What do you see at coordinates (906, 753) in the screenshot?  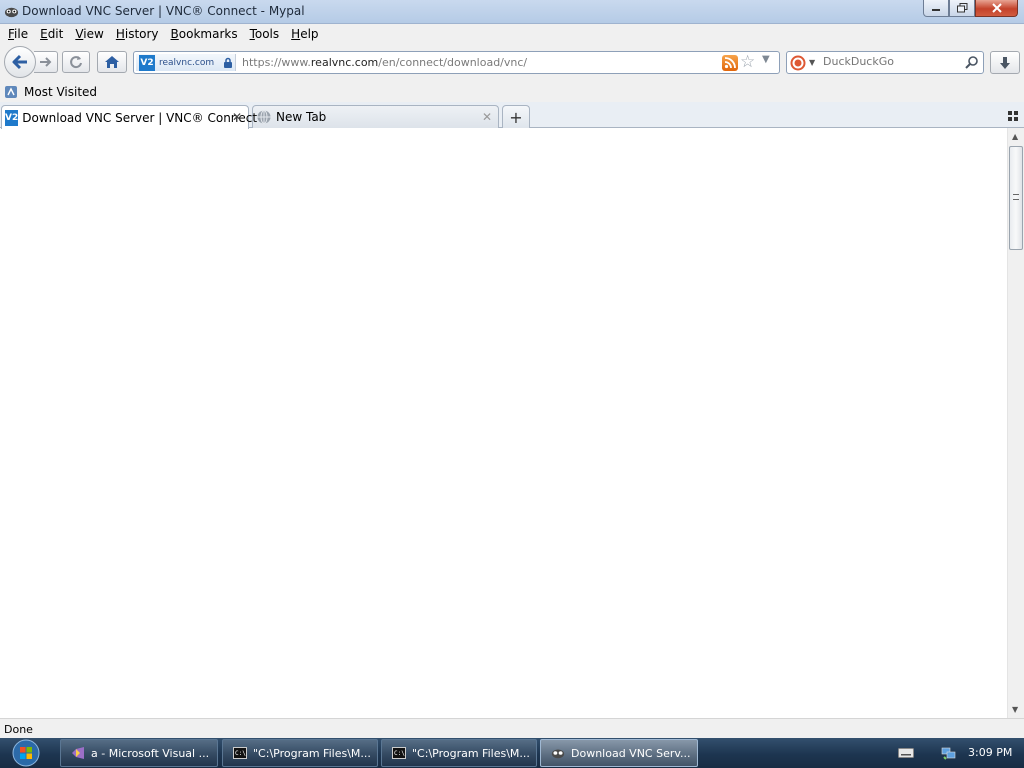 I see `keyboard-icon` at bounding box center [906, 753].